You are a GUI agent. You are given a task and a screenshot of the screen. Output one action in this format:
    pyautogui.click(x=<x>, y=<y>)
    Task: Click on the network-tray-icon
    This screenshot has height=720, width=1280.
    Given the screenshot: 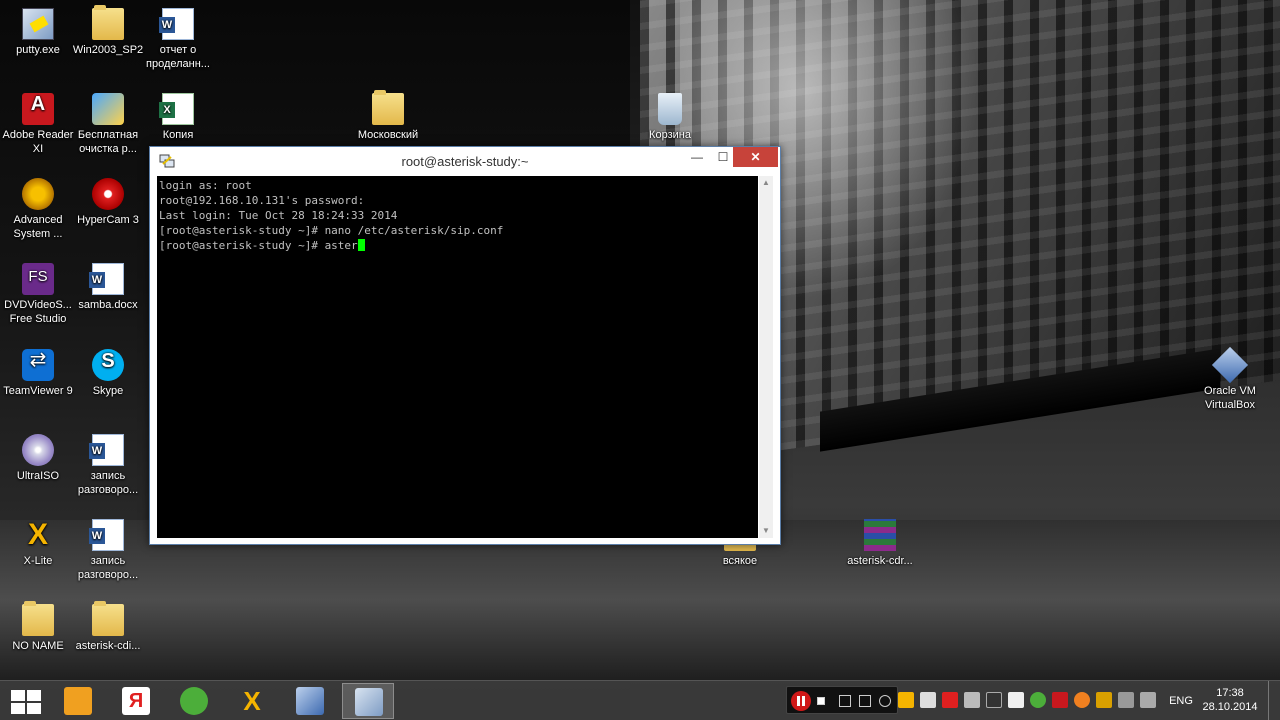 What is the action you would take?
    pyautogui.click(x=1126, y=700)
    